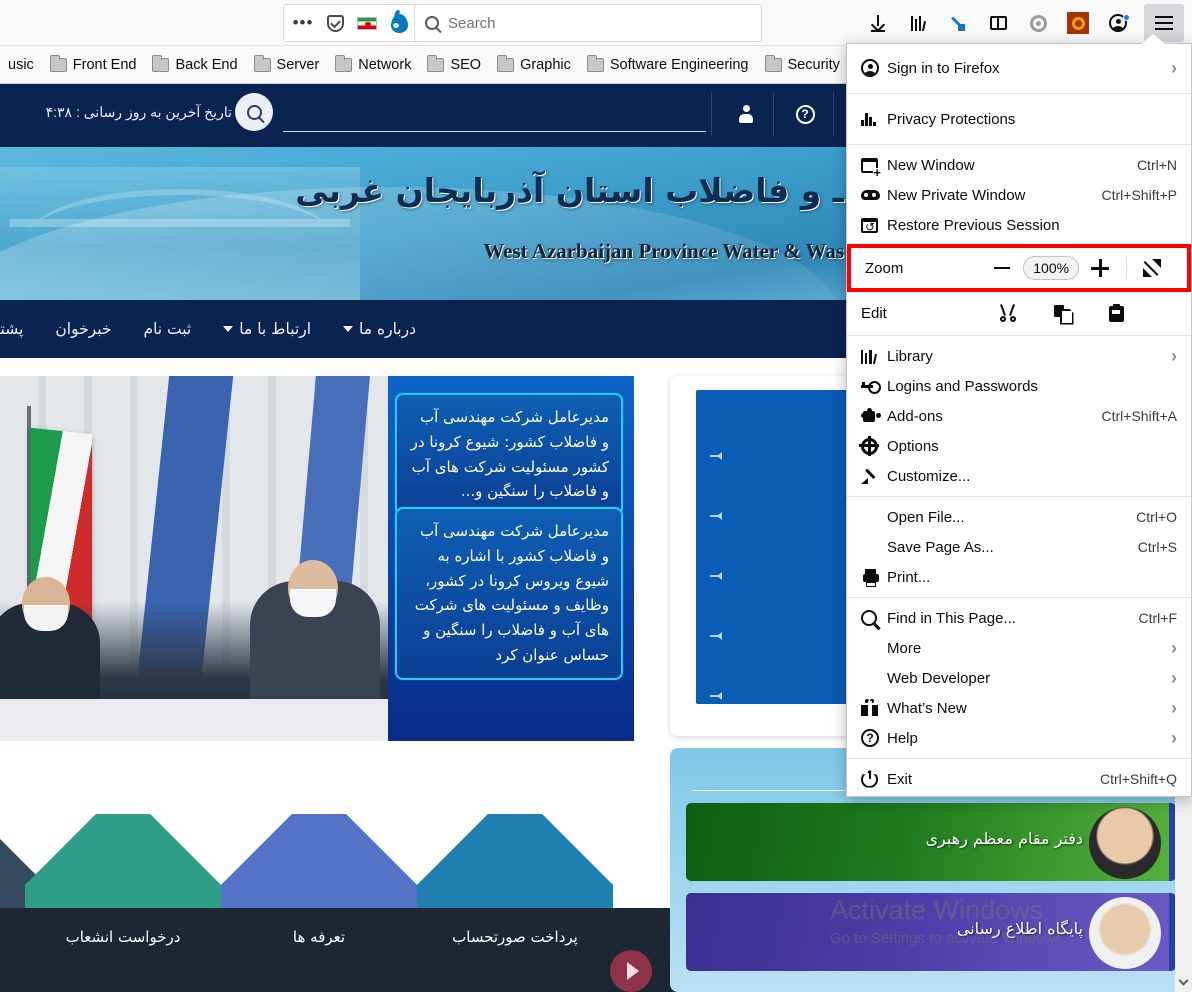 The image size is (1192, 992). What do you see at coordinates (1019, 678) in the screenshot?
I see `menu-item-web-developer: Web Developer ›` at bounding box center [1019, 678].